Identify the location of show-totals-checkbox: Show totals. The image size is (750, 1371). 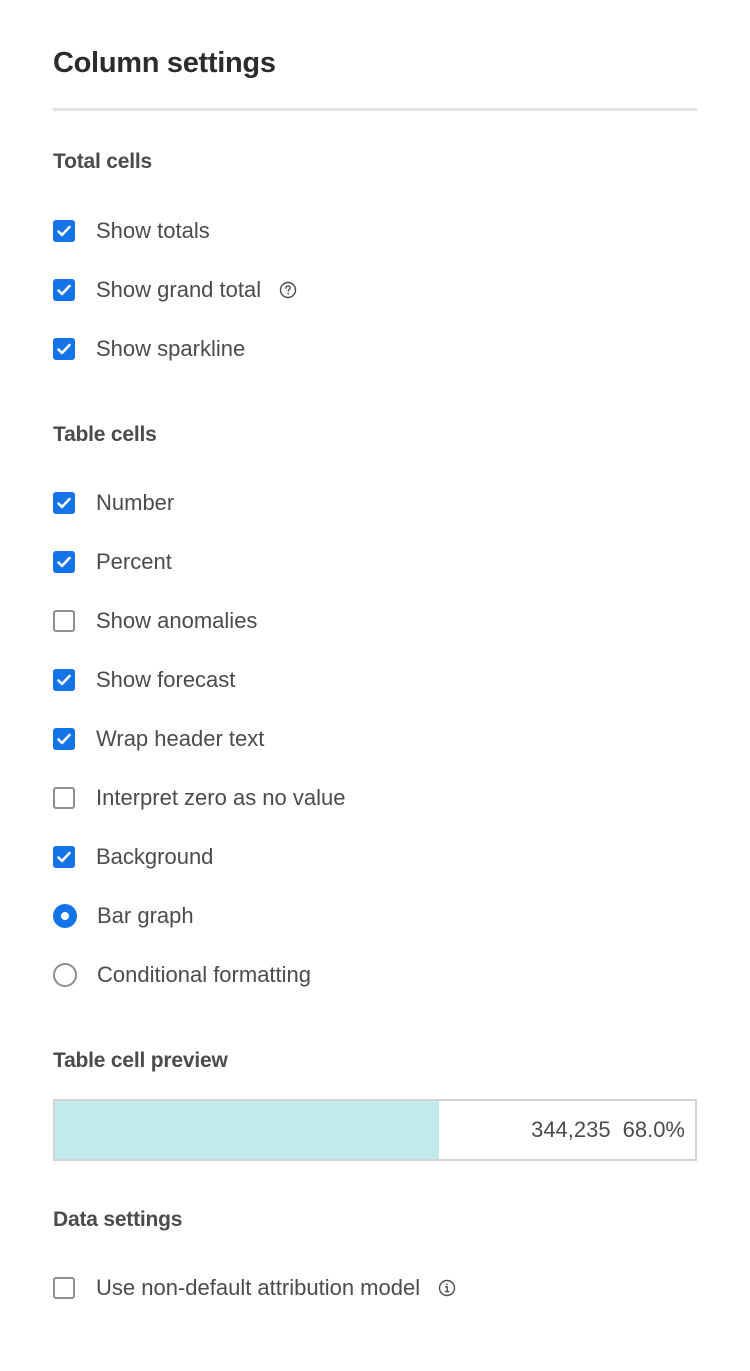
(131, 231).